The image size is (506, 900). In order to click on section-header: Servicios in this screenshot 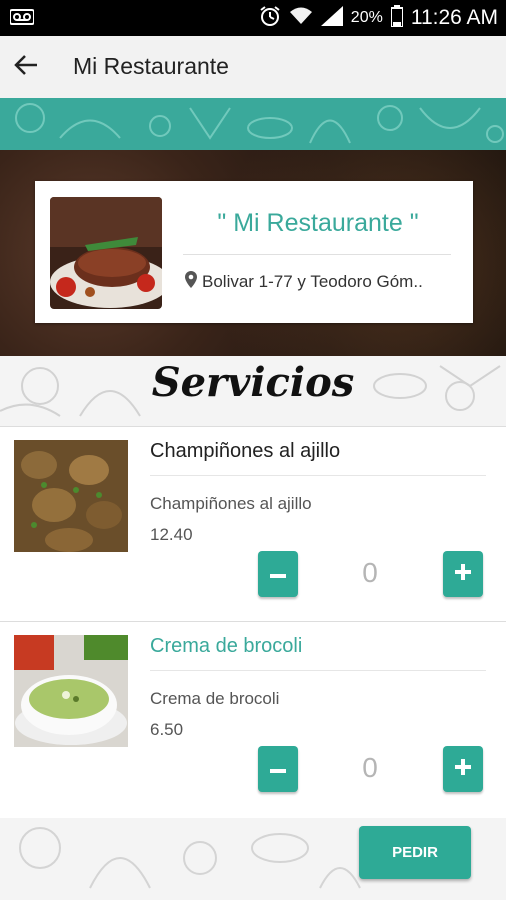, I will do `click(253, 391)`.